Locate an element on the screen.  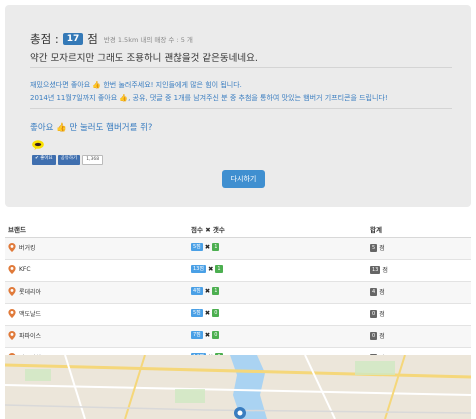
result-comment: 약간 모자르지만 그래도 조용하니 괜찮을것 같은동네네요. is located at coordinates (144, 58).